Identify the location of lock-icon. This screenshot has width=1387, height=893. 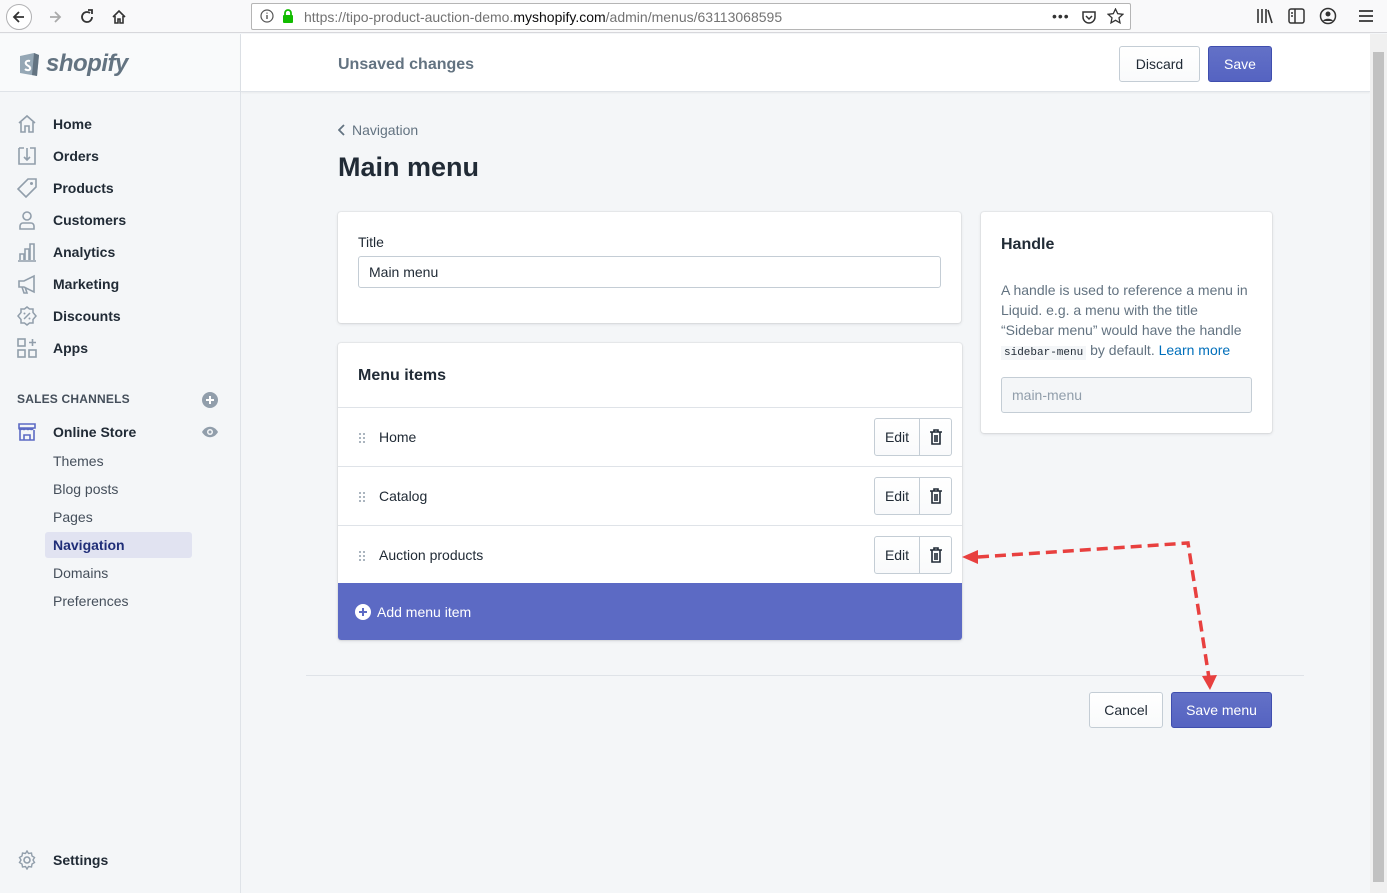
(288, 18).